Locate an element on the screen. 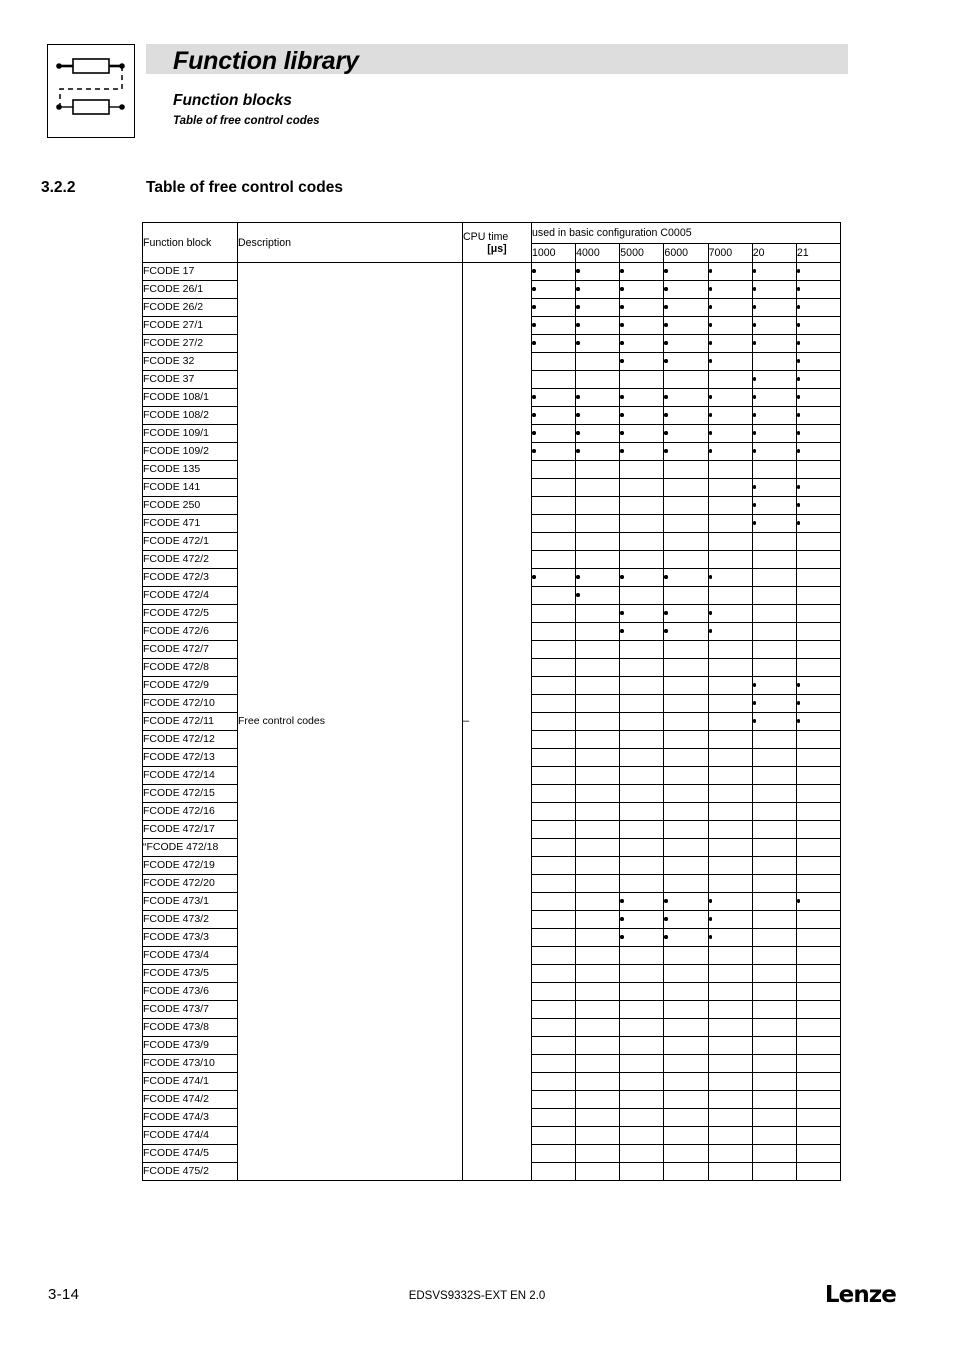  function-block-name: FCODE 108/1 is located at coordinates (190, 397).